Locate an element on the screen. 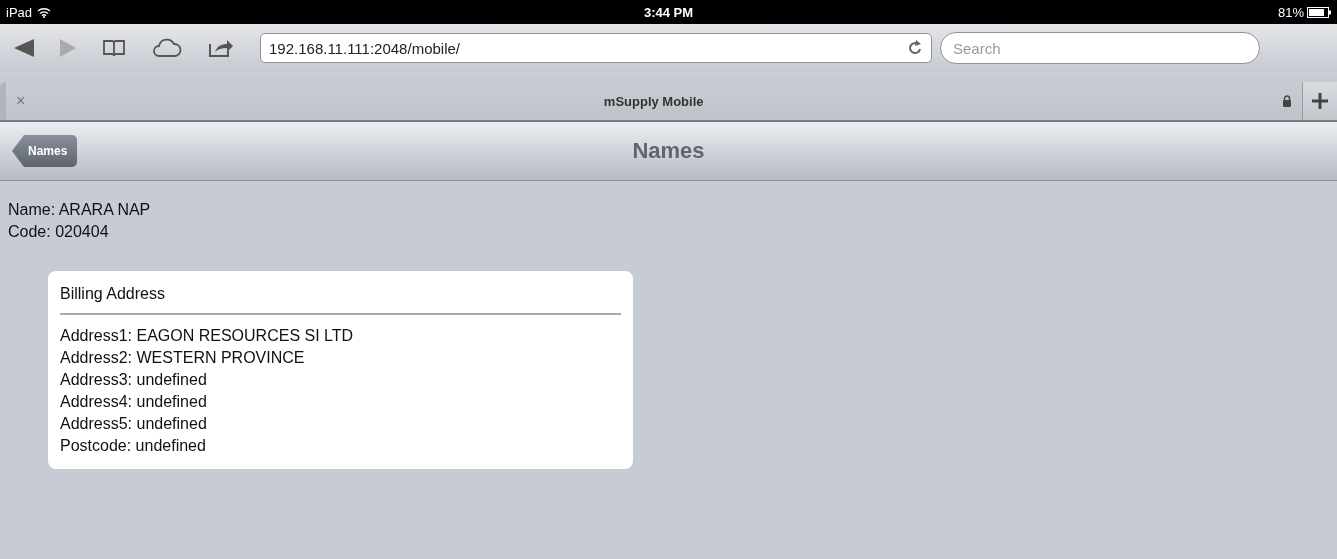 This screenshot has width=1337, height=559. card-title: Billing Address is located at coordinates (340, 300).